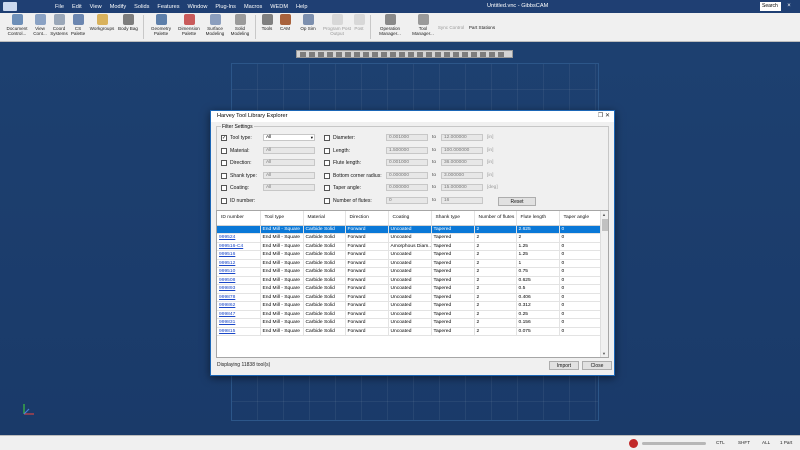 This screenshot has width=800, height=450. I want to click on dimension-palette-button: Dimension Palette, so click(189, 25).